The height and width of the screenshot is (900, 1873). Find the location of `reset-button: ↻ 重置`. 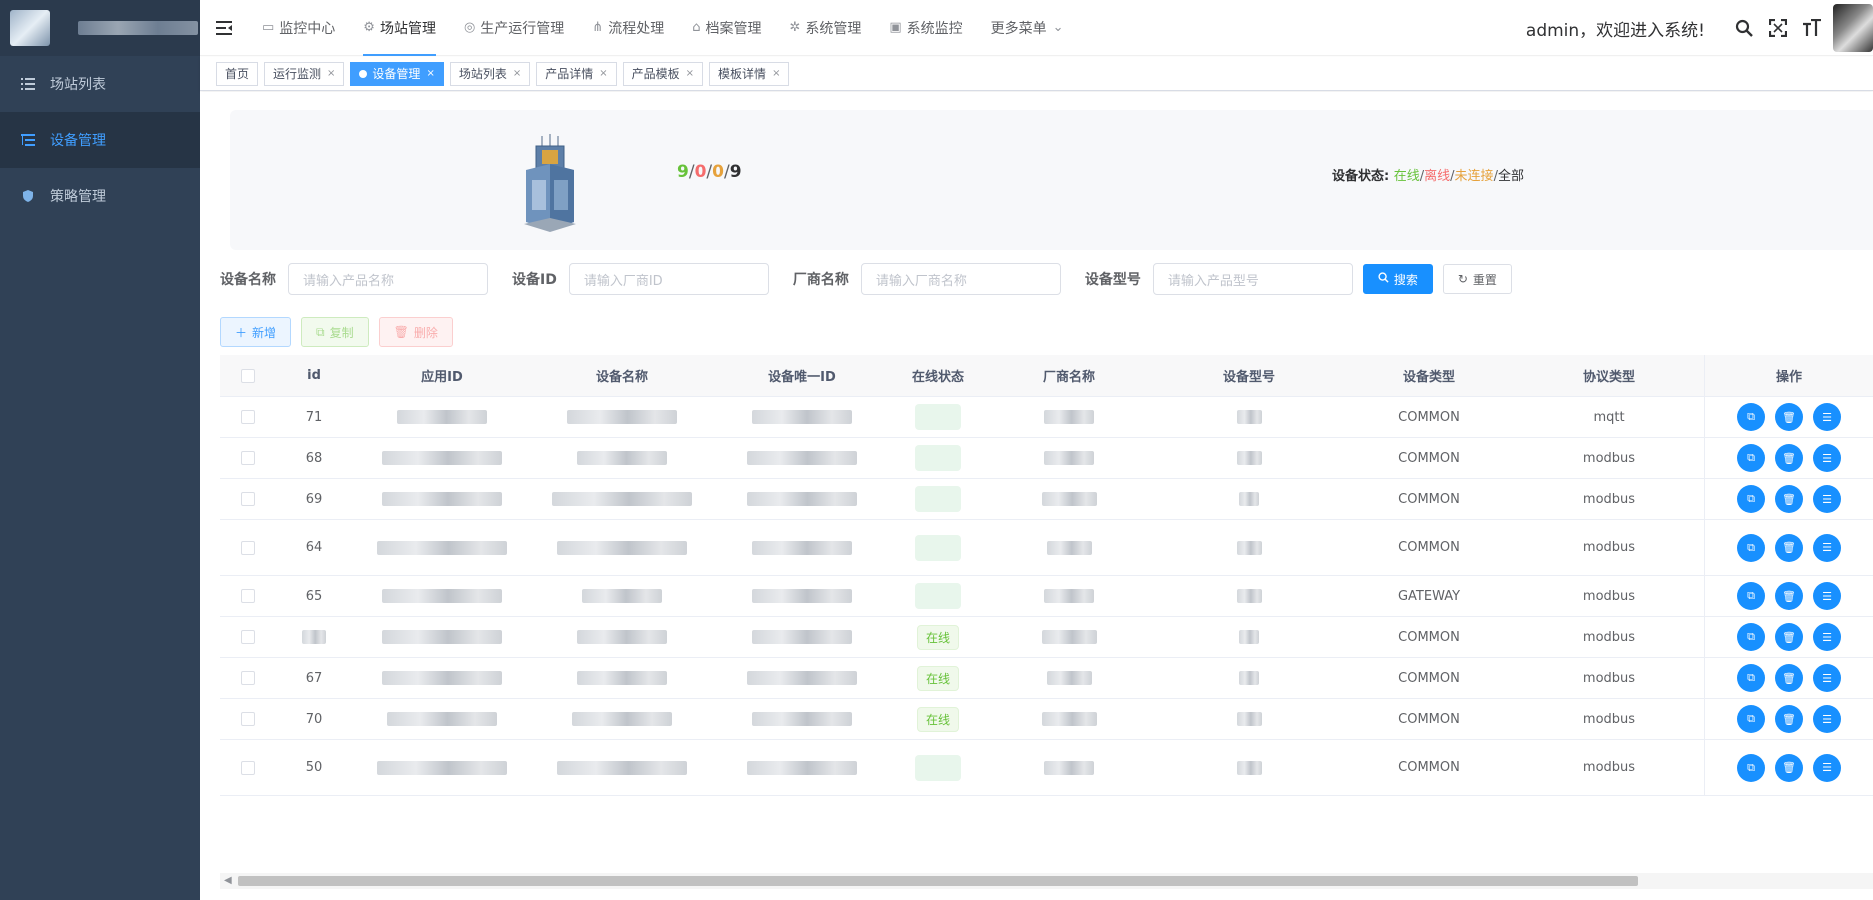

reset-button: ↻ 重置 is located at coordinates (1477, 279).